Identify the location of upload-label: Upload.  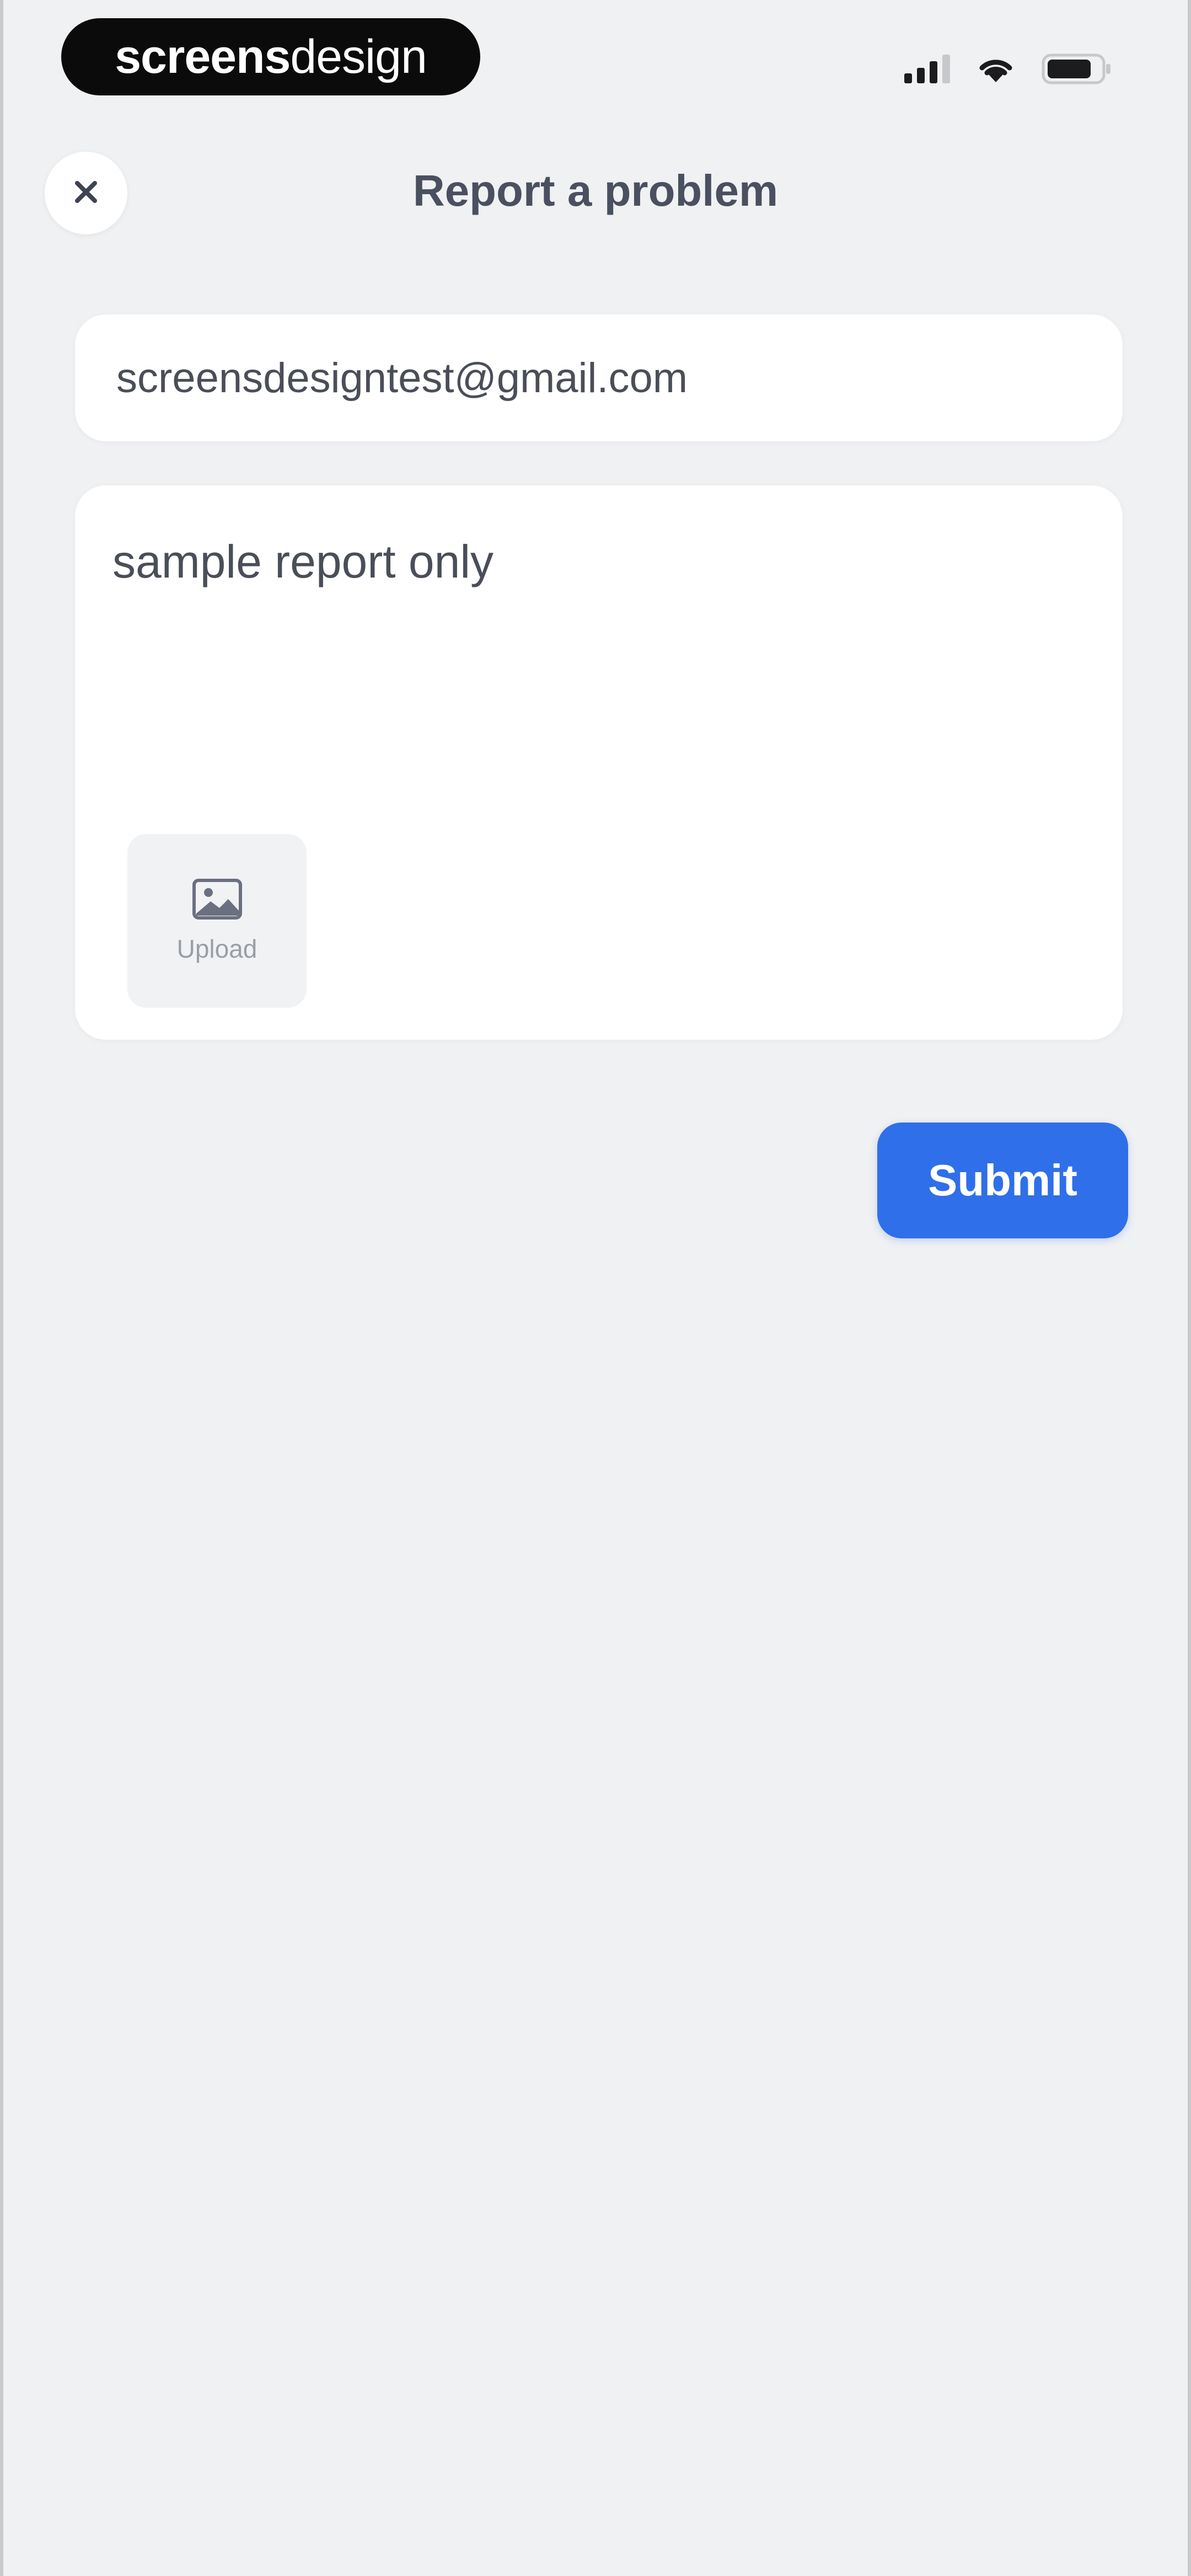
(216, 948).